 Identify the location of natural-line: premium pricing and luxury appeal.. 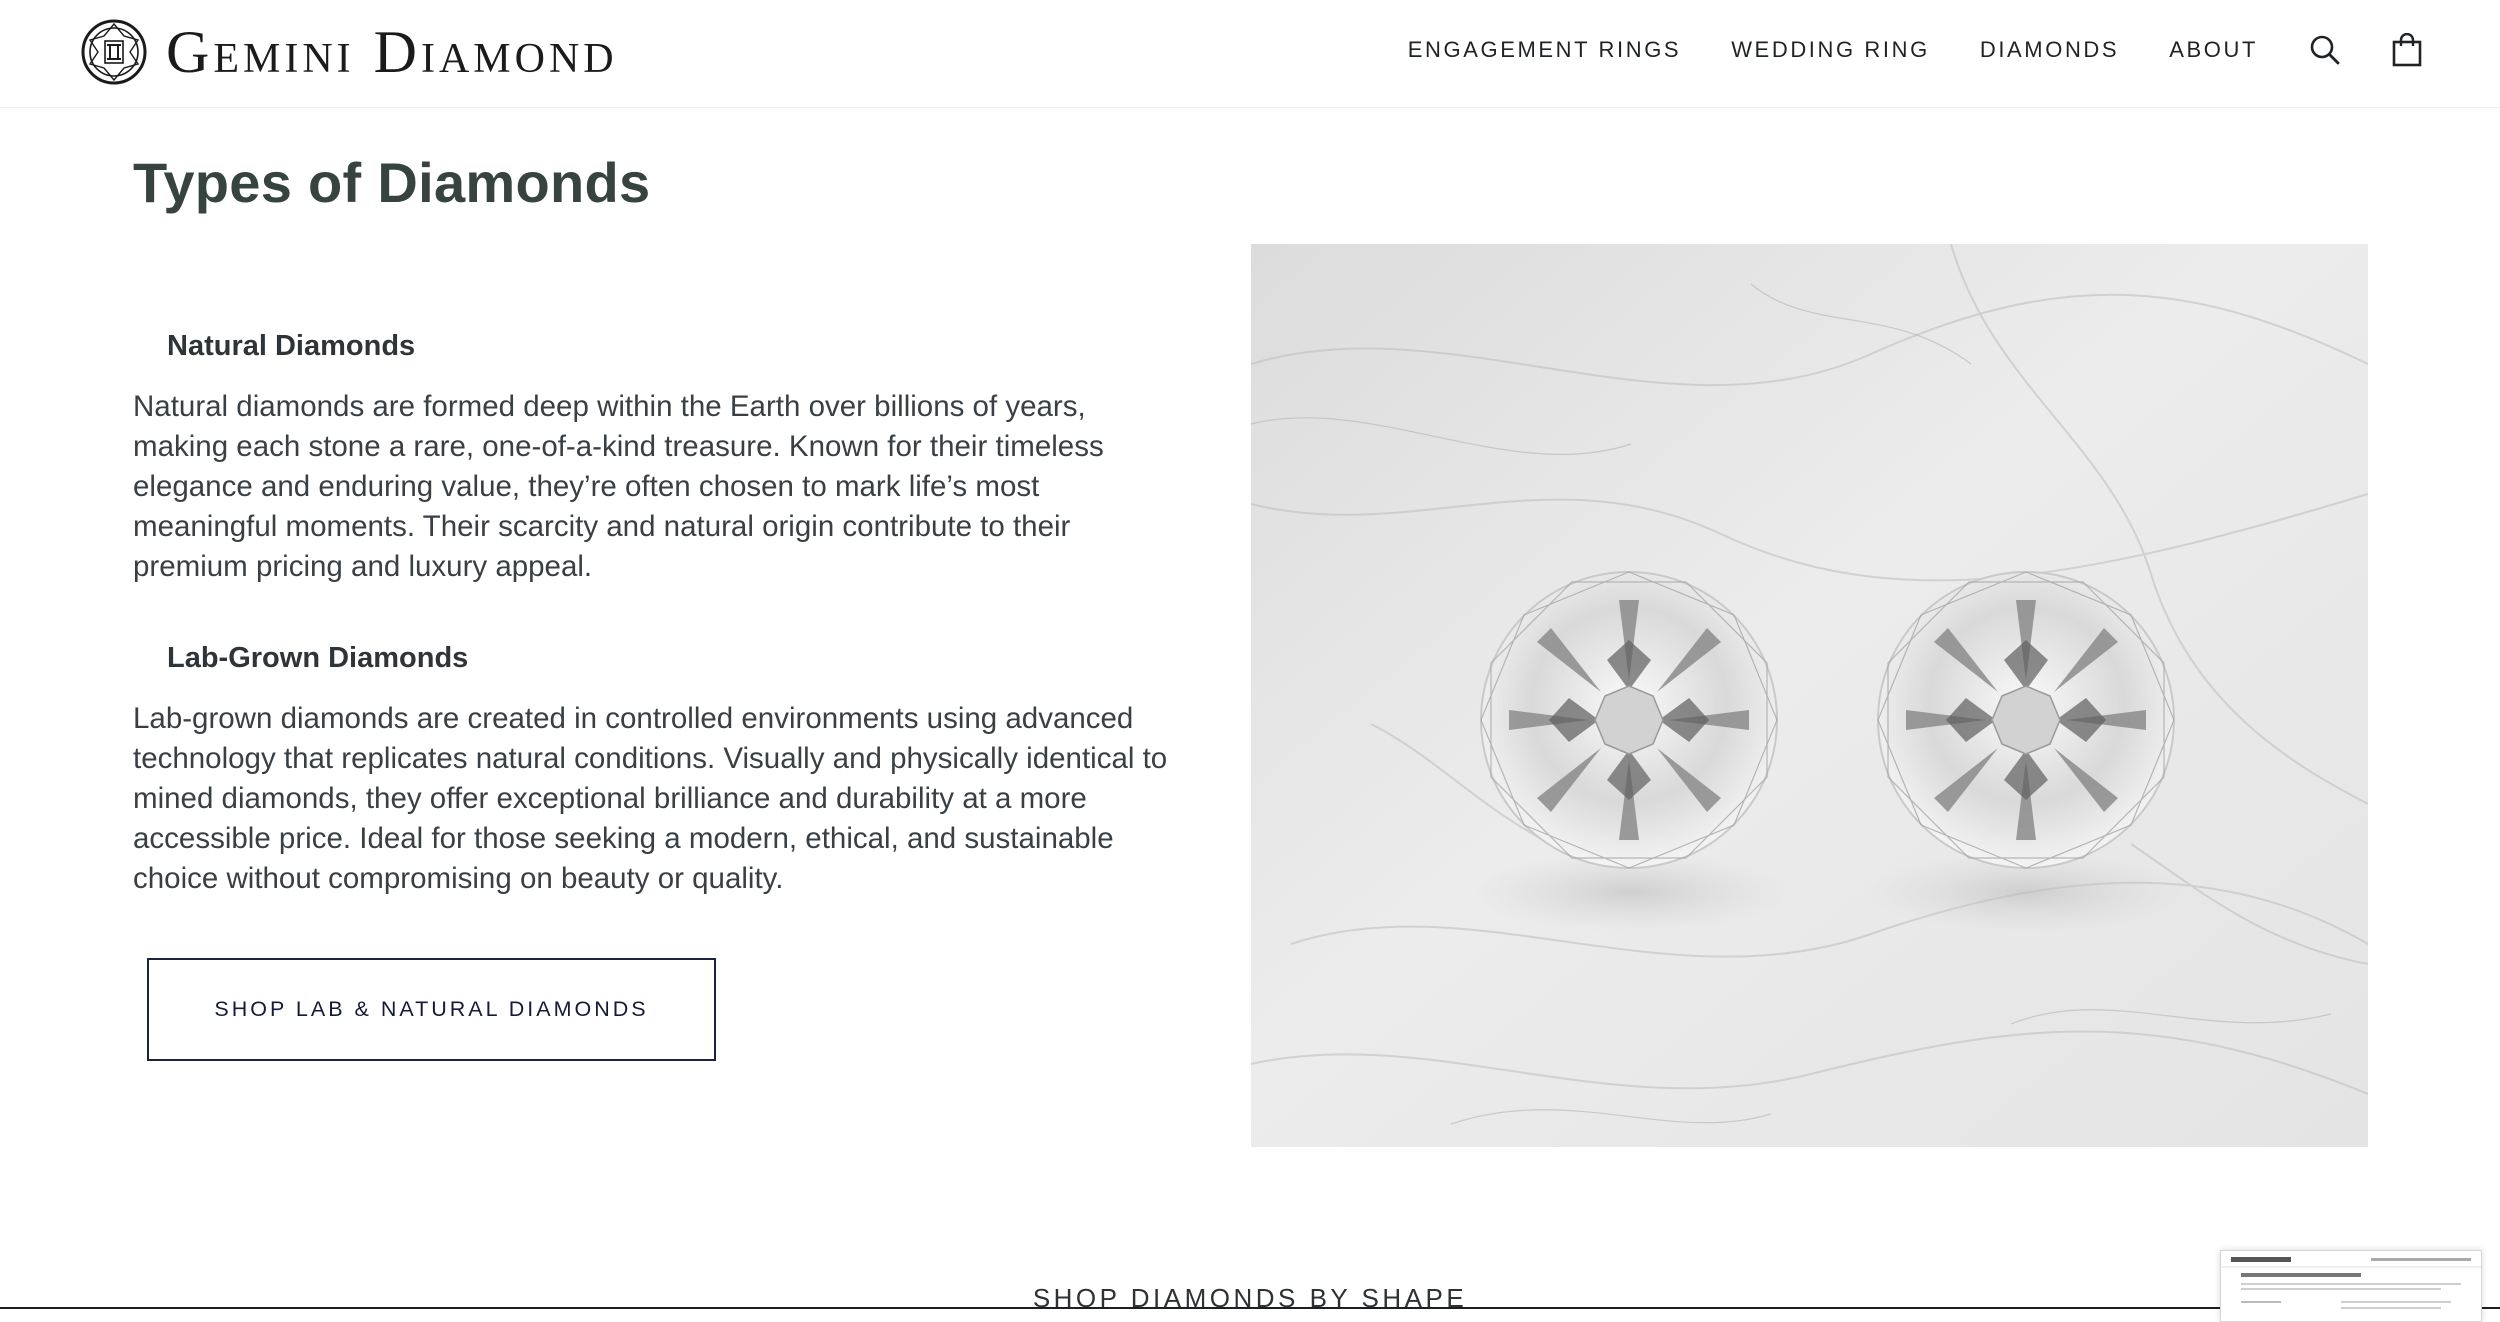
(363, 566).